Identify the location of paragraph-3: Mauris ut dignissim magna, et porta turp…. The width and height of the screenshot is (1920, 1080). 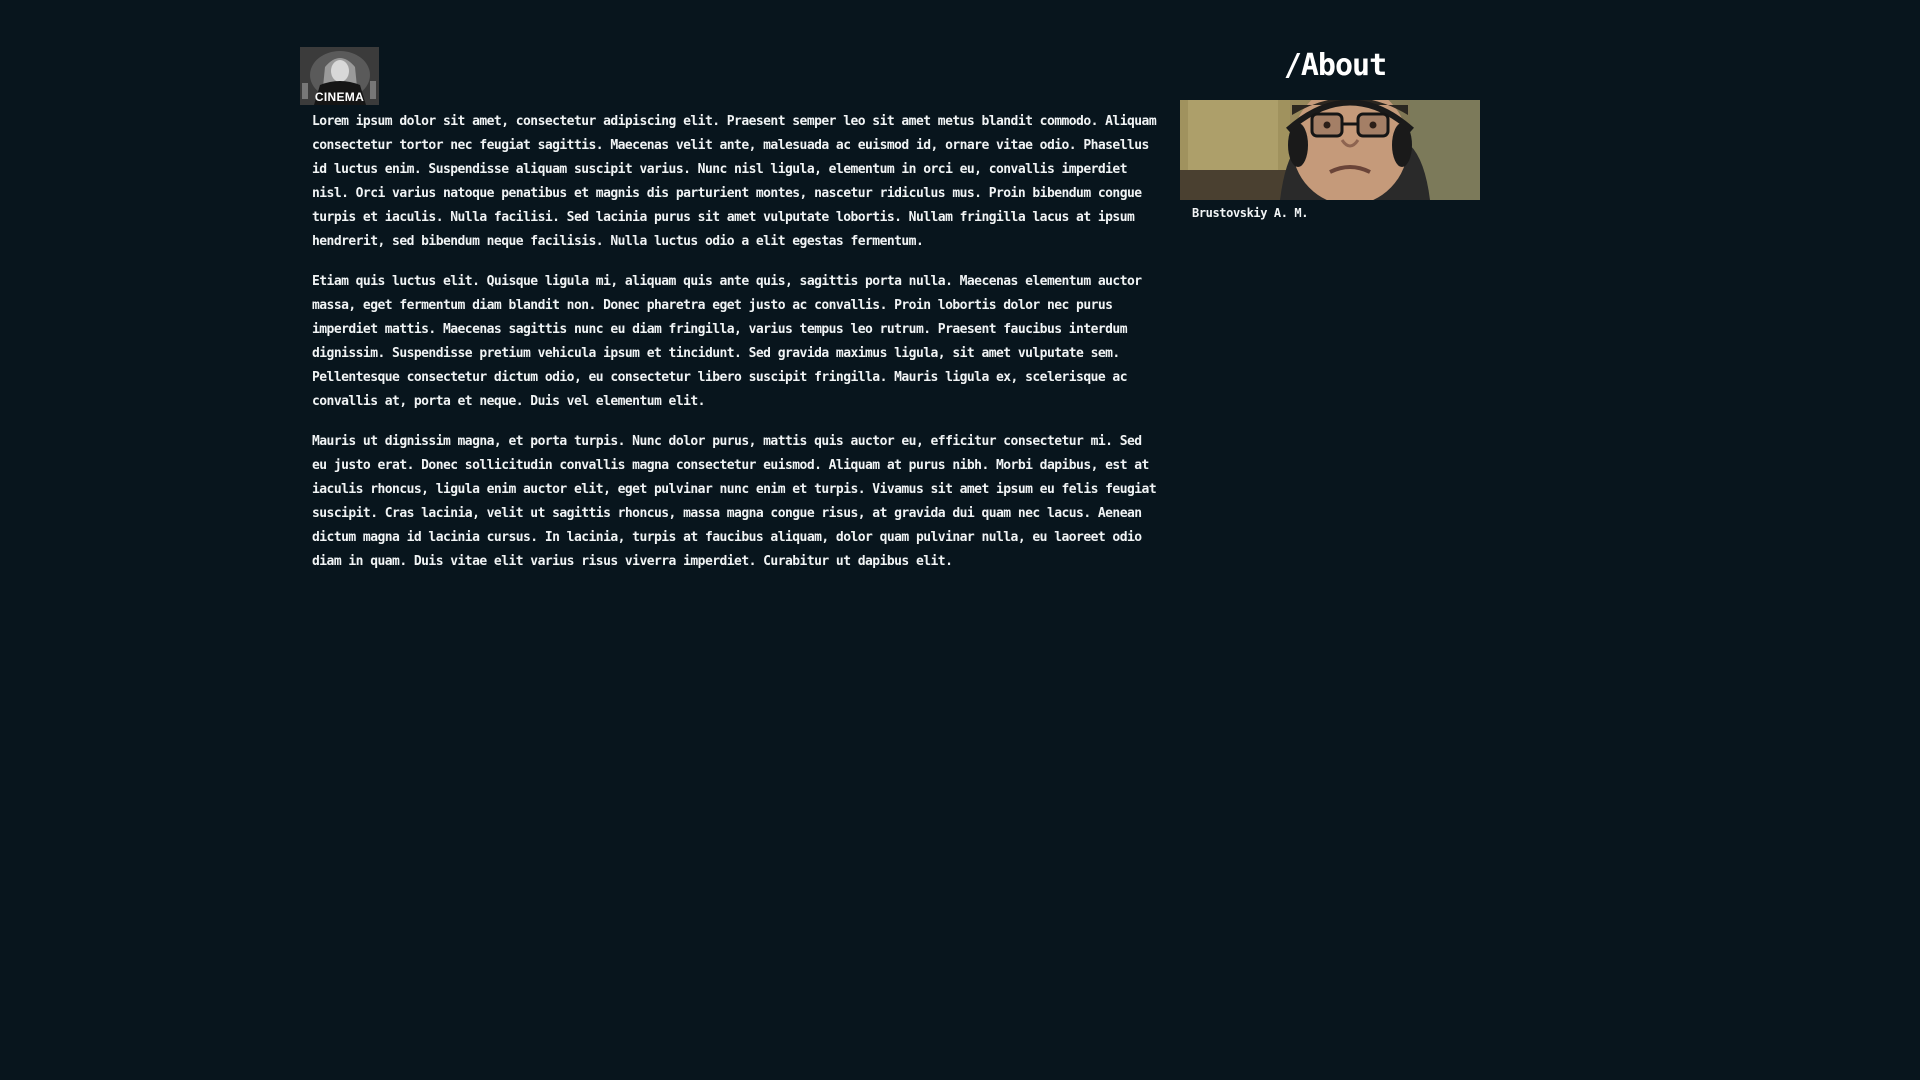
(734, 501).